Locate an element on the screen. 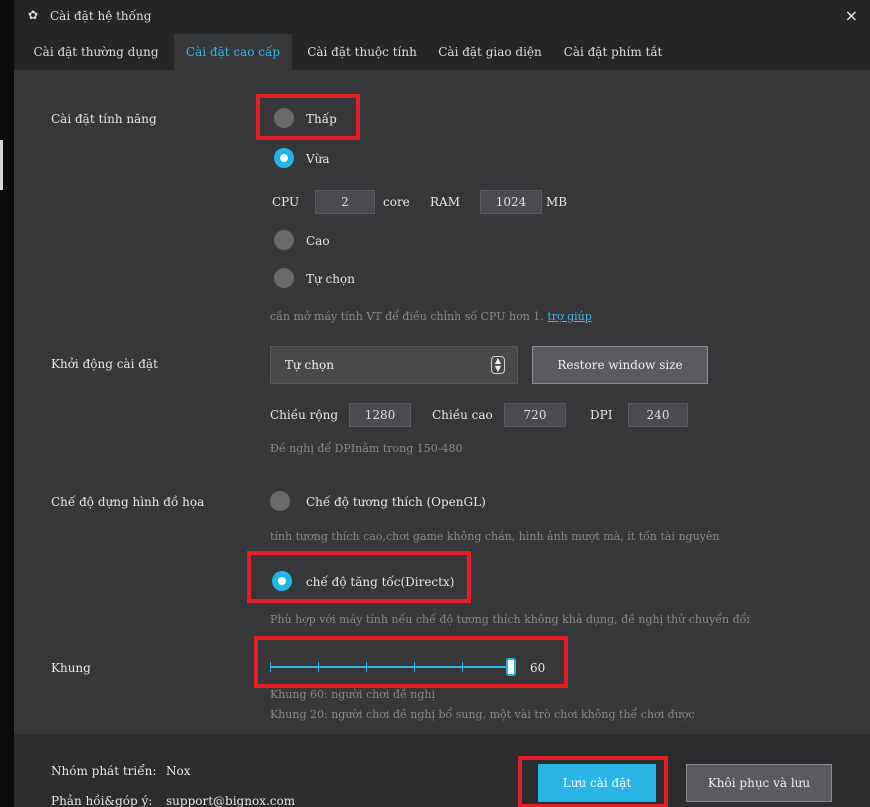  feedback-label: Phản hồi&góp ý: is located at coordinates (102, 800).